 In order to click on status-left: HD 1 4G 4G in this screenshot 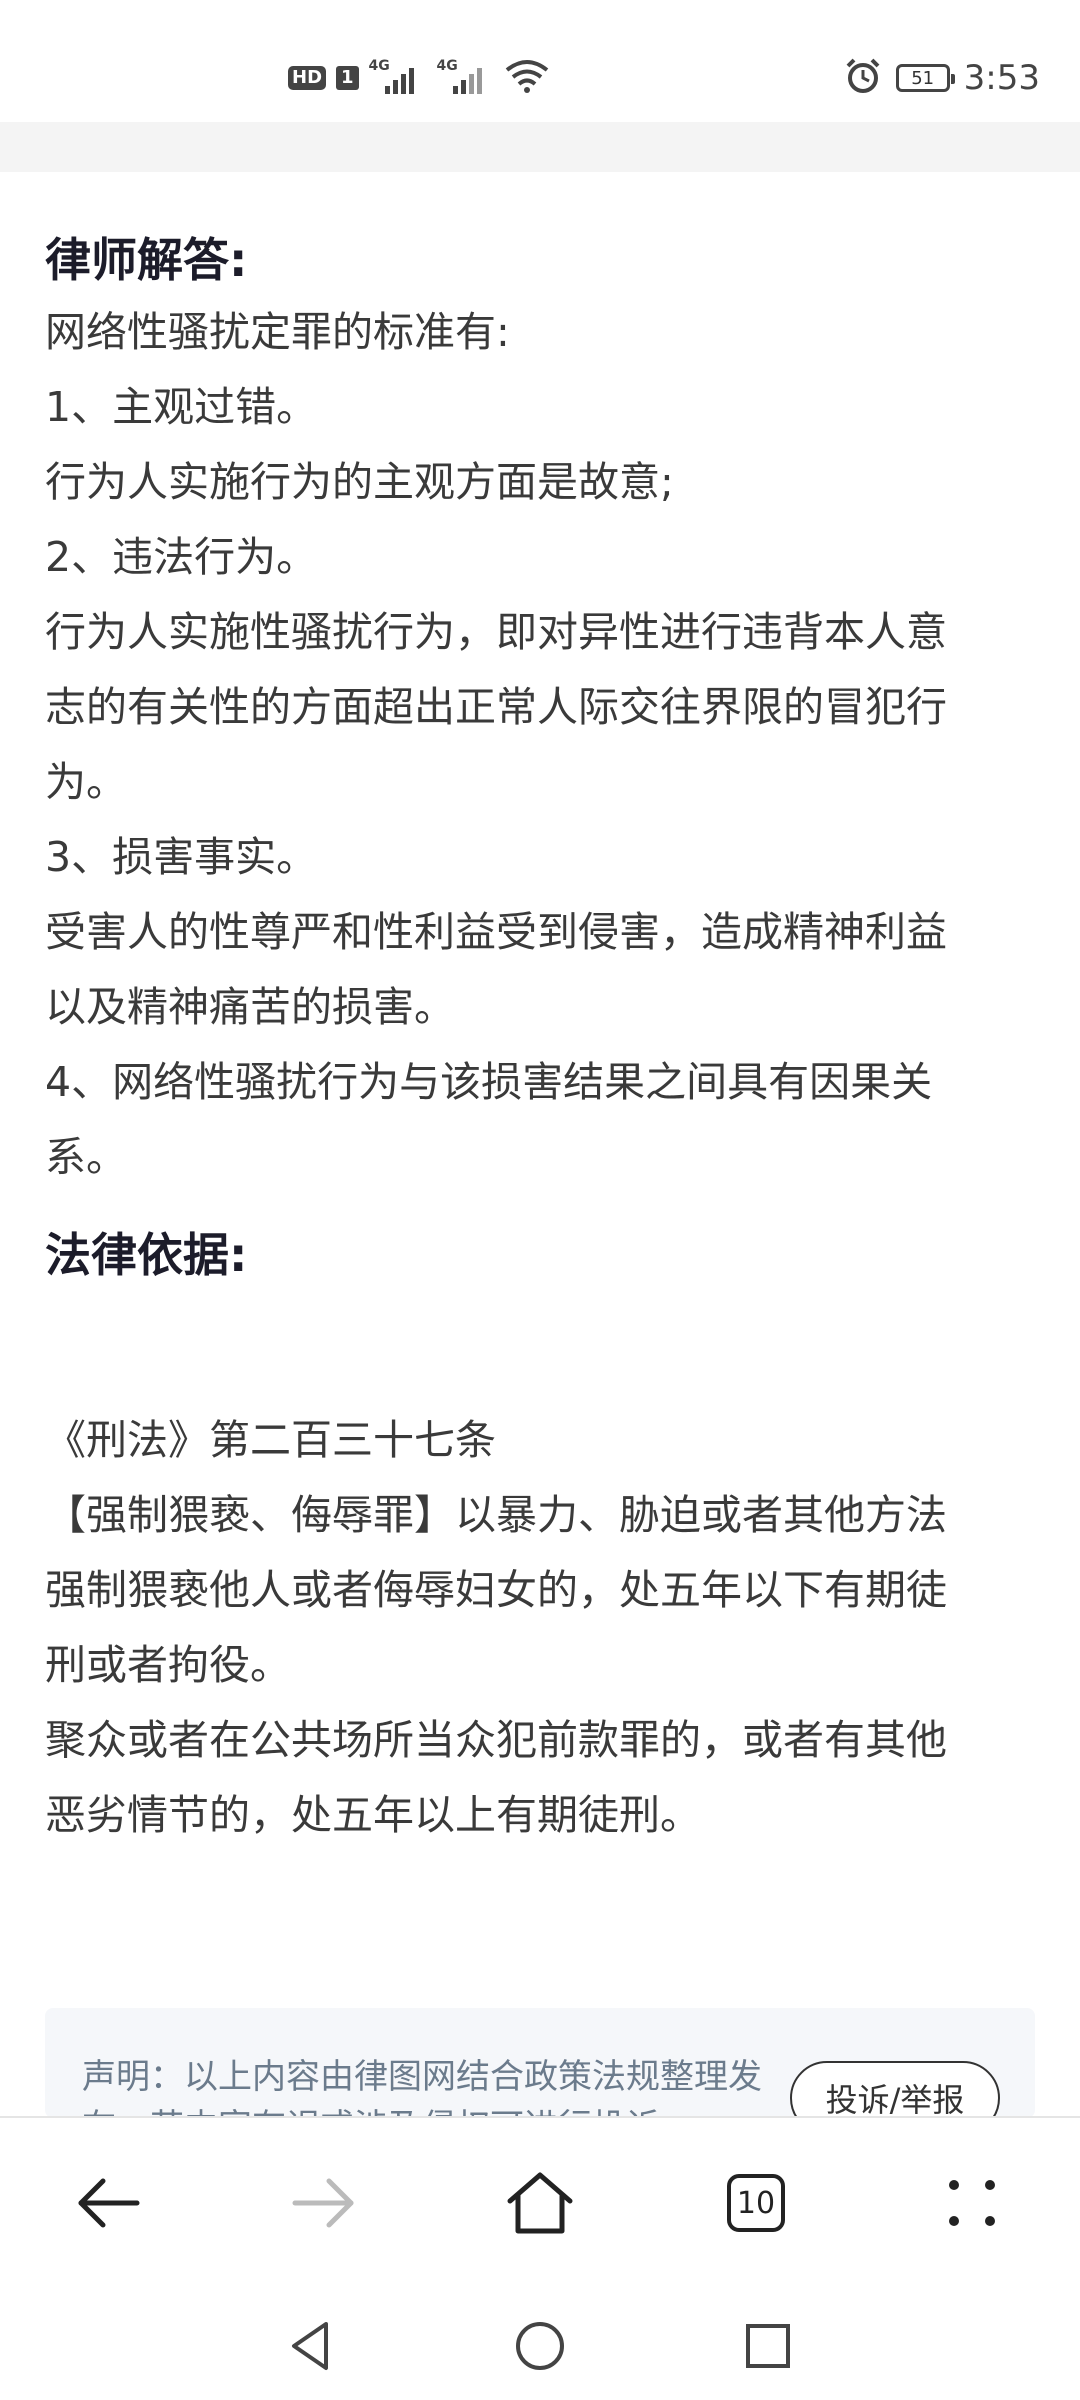, I will do `click(418, 78)`.